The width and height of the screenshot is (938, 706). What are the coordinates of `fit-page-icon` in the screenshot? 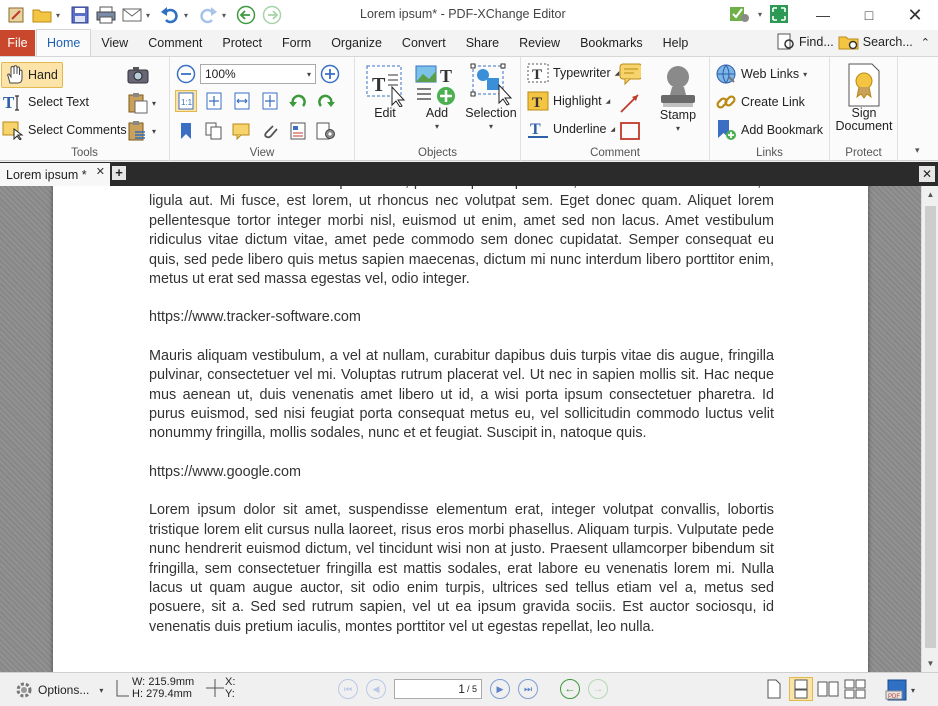 It's located at (214, 101).